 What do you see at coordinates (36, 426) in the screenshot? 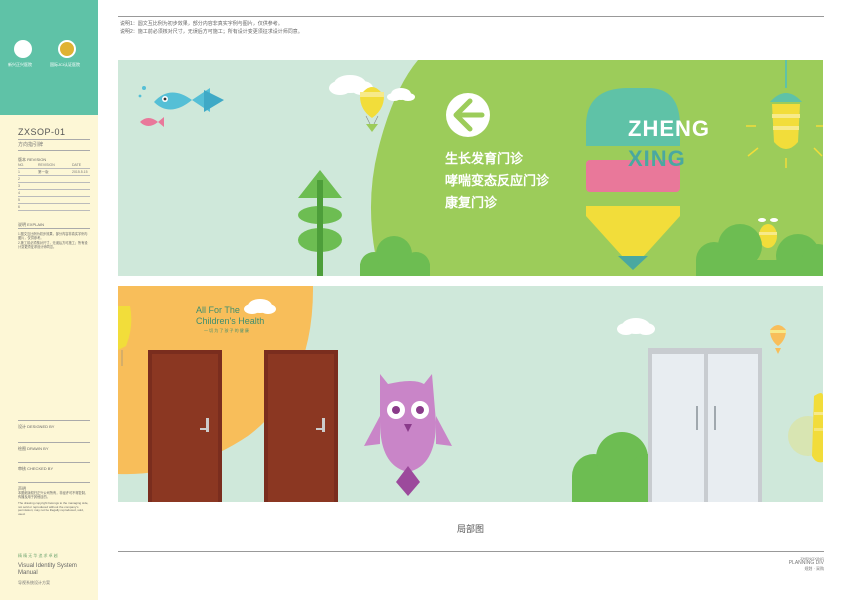
I see `designed-by-label: 设计 DESIGNED BY` at bounding box center [36, 426].